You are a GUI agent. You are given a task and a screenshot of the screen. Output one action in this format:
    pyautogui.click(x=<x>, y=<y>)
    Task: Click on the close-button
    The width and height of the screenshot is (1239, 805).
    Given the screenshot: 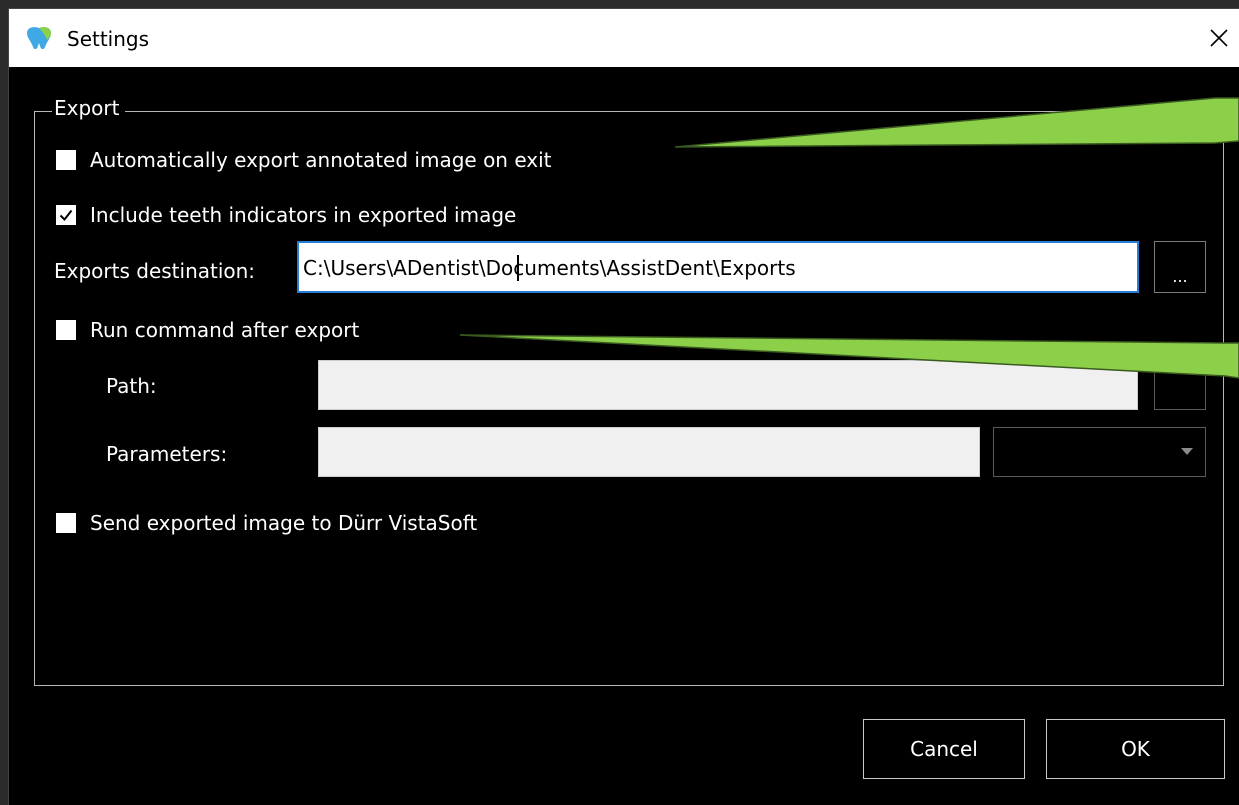 What is the action you would take?
    pyautogui.click(x=1219, y=38)
    